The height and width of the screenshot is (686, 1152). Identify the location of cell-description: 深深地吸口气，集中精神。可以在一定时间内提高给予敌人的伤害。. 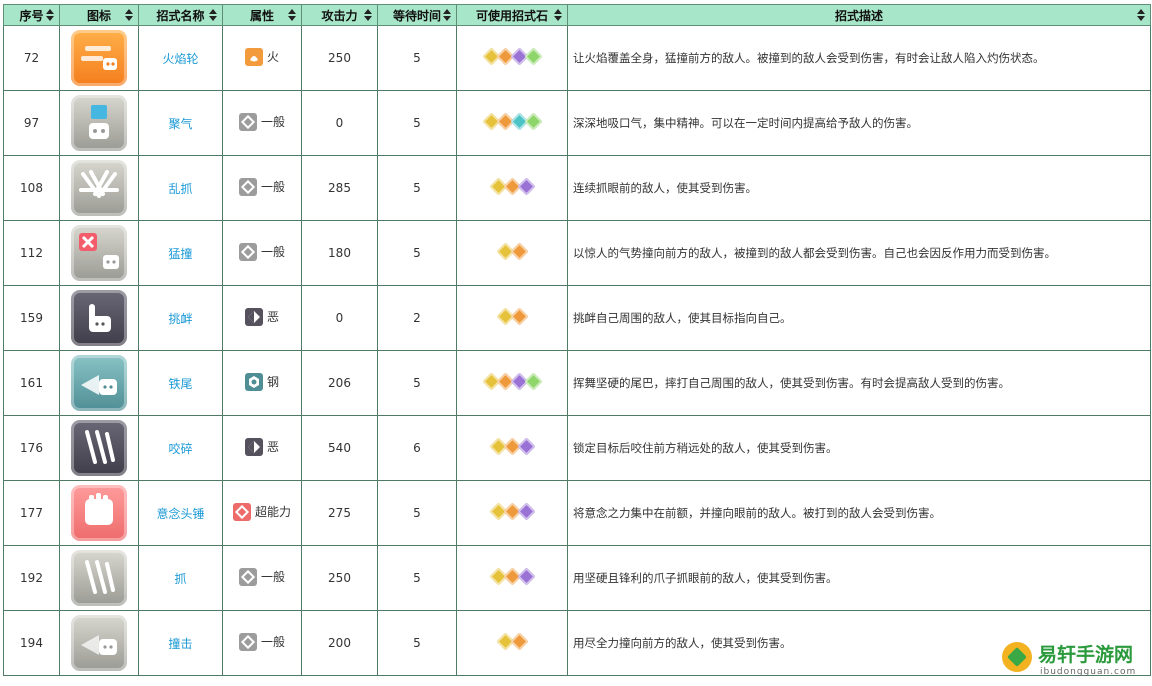
(859, 123).